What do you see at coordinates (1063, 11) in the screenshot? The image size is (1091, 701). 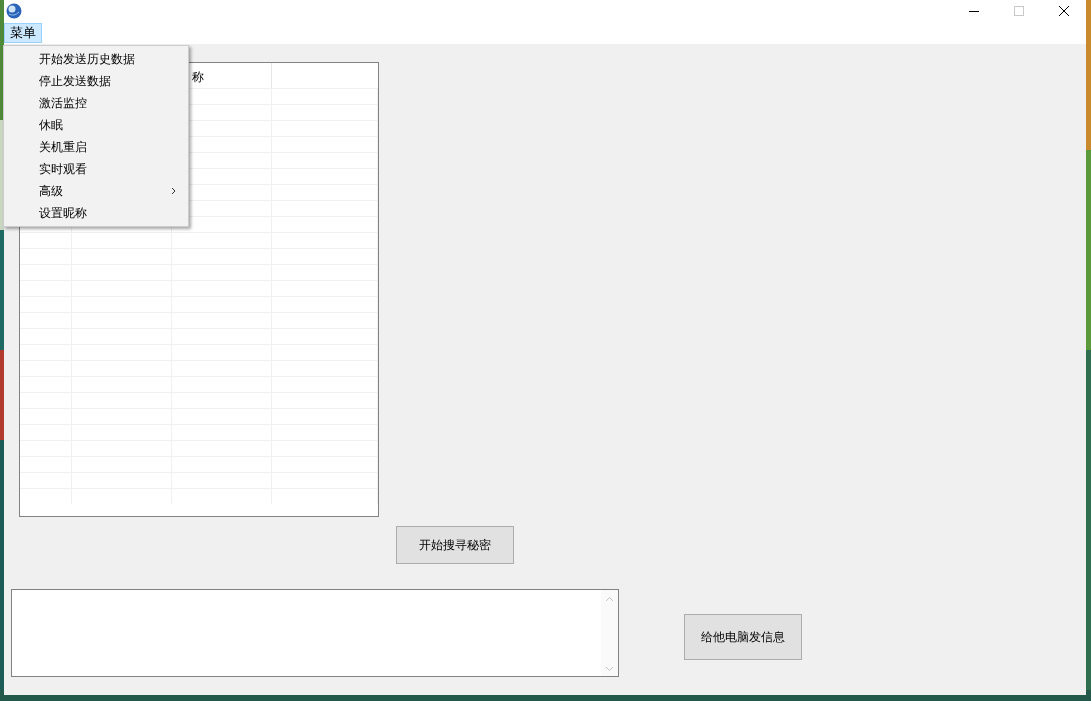 I see `close-icon` at bounding box center [1063, 11].